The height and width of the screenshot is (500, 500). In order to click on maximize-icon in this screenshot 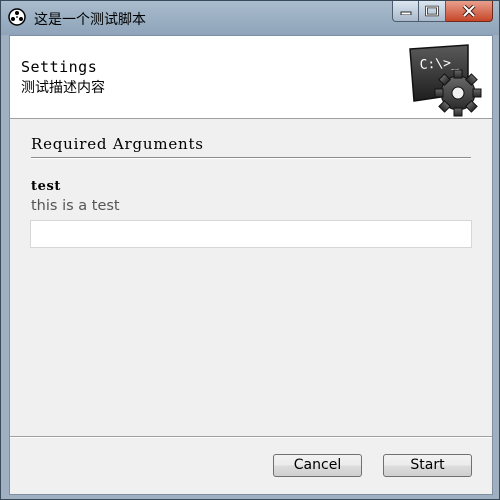, I will do `click(432, 11)`.